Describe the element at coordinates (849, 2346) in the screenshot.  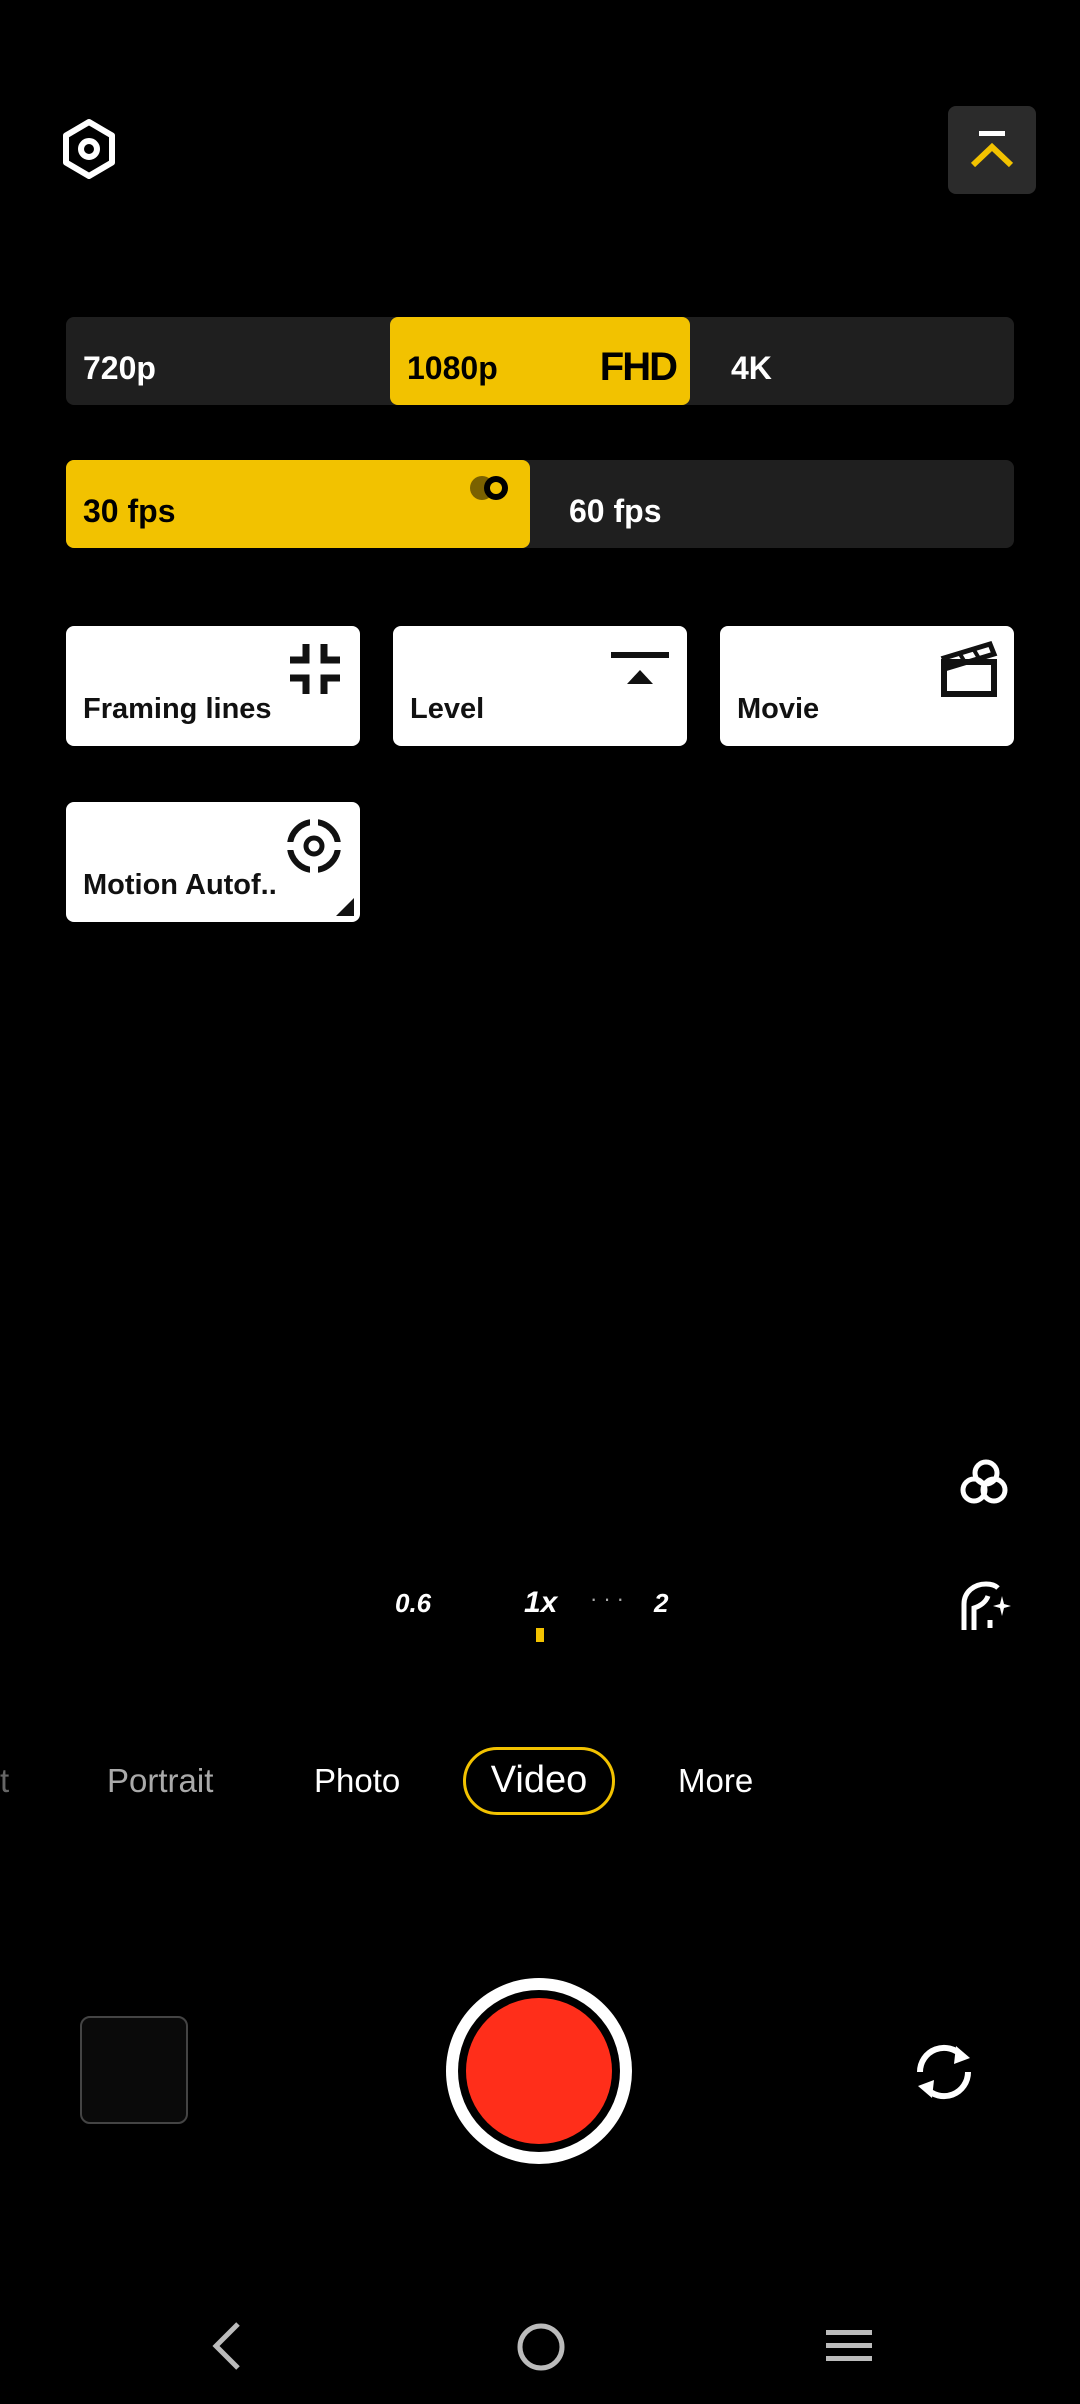
I see `nav-menu-icon` at that location.